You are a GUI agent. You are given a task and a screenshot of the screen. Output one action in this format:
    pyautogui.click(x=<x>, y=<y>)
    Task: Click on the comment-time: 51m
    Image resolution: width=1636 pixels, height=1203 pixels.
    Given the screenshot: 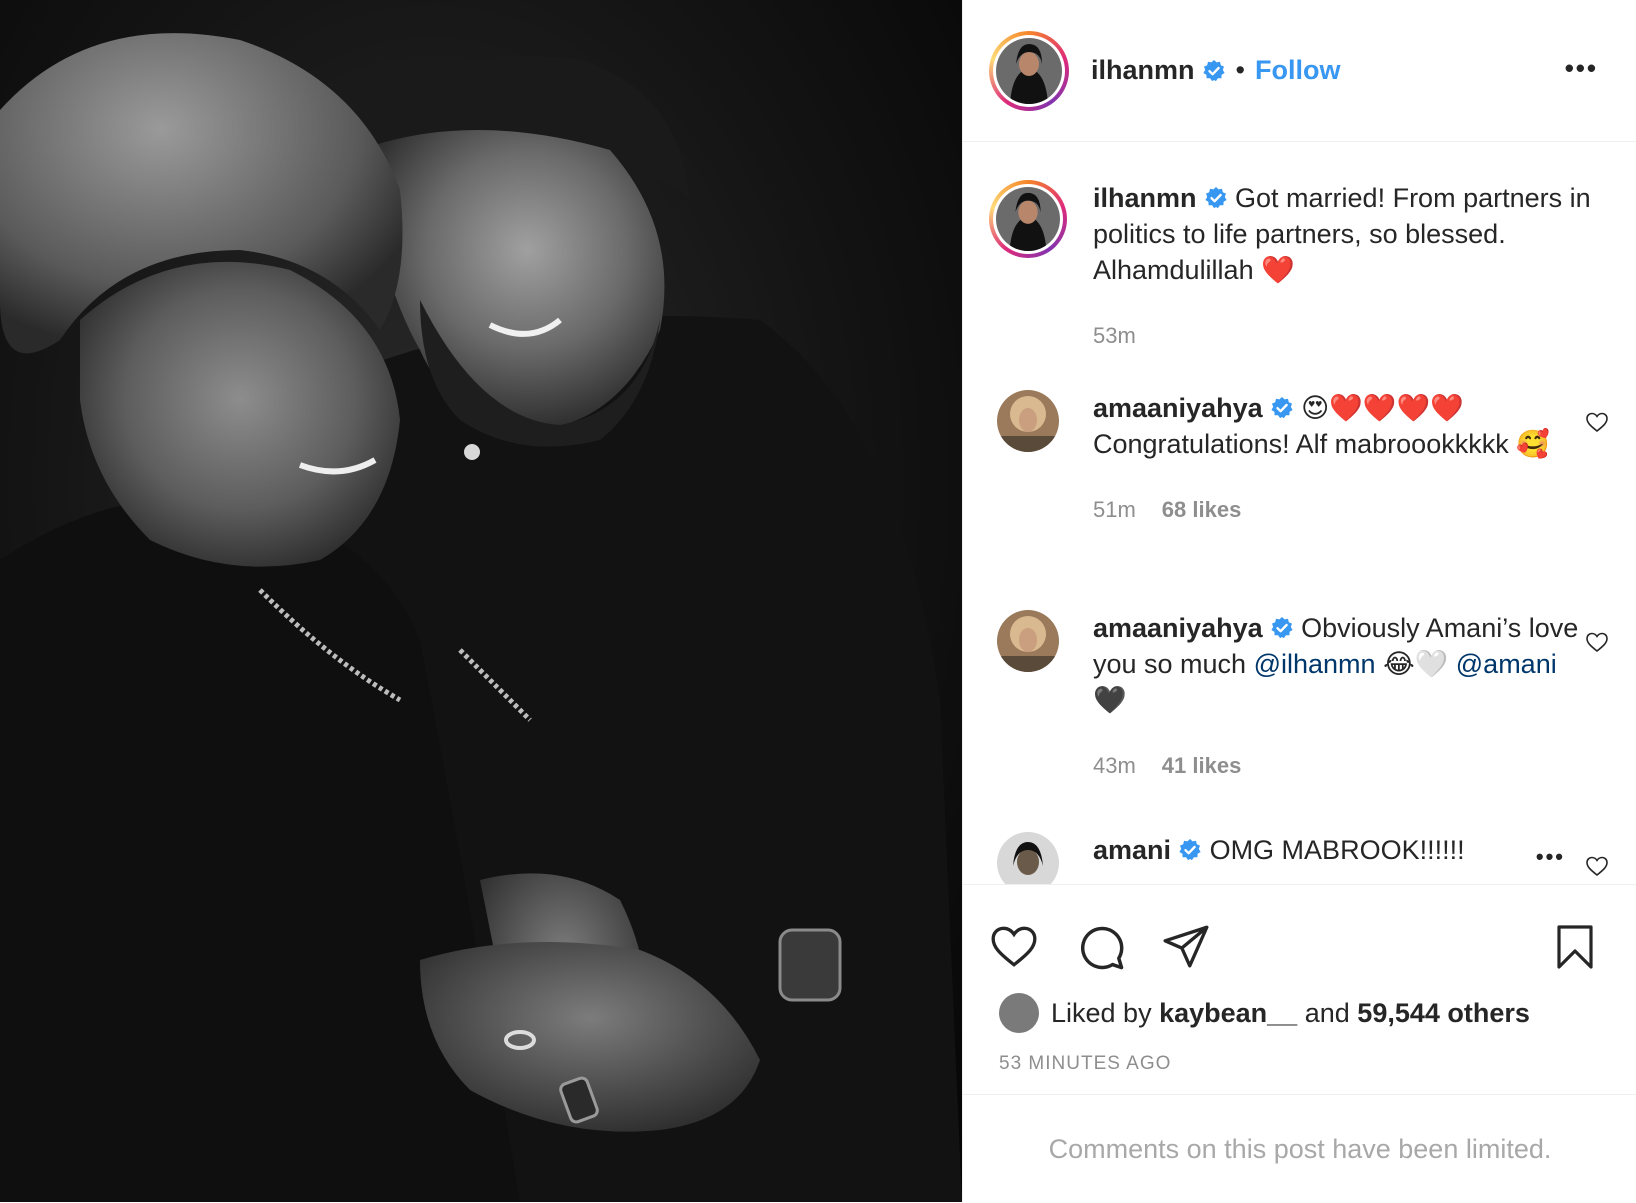 What is the action you would take?
    pyautogui.click(x=1114, y=509)
    